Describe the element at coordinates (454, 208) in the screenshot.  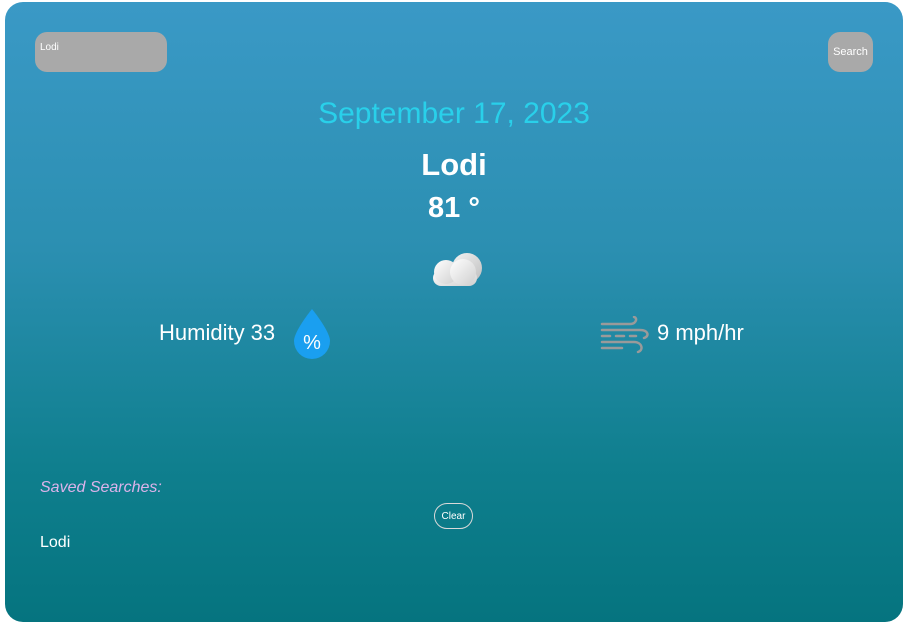
I see `temperature: 81 °` at that location.